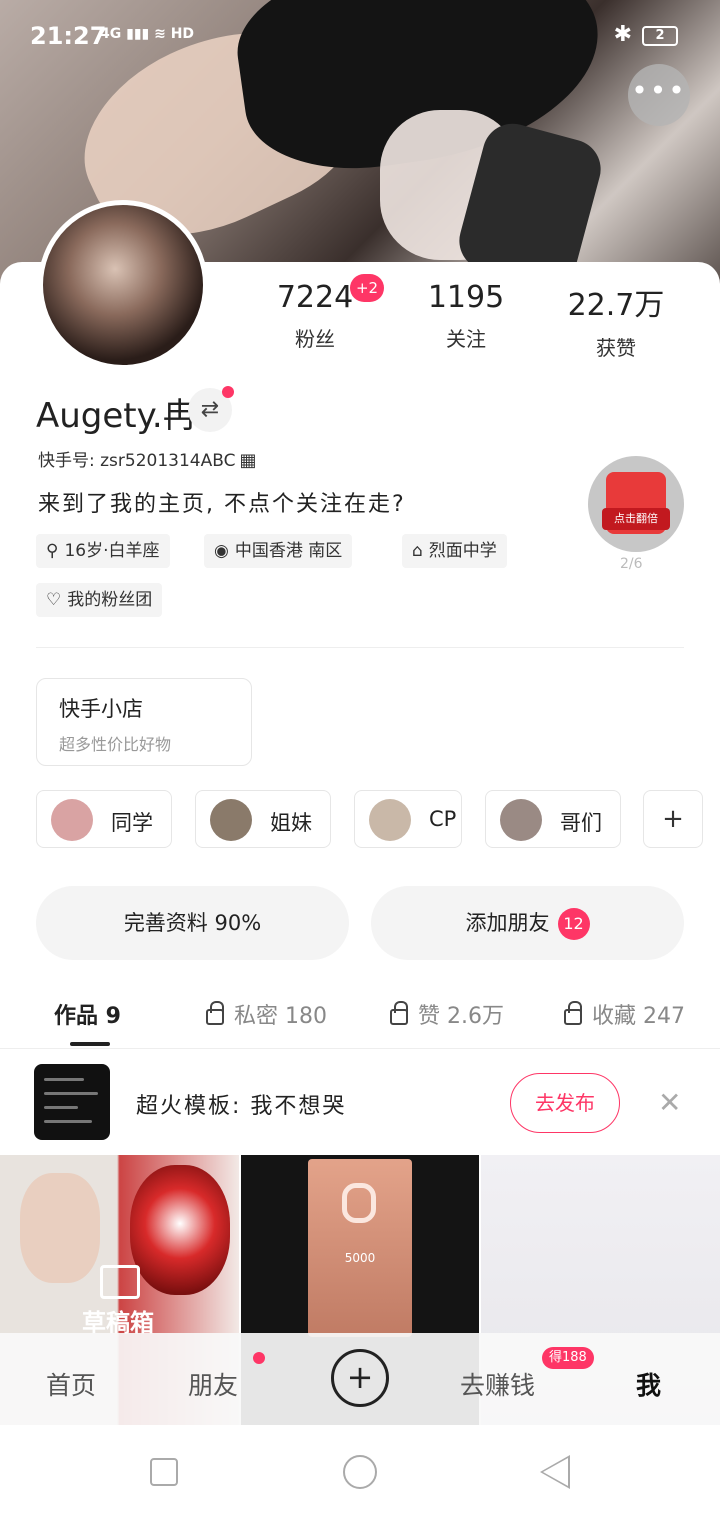 Image resolution: width=720 pixels, height=1520 pixels. I want to click on tab-label: 收藏 247, so click(638, 1016).